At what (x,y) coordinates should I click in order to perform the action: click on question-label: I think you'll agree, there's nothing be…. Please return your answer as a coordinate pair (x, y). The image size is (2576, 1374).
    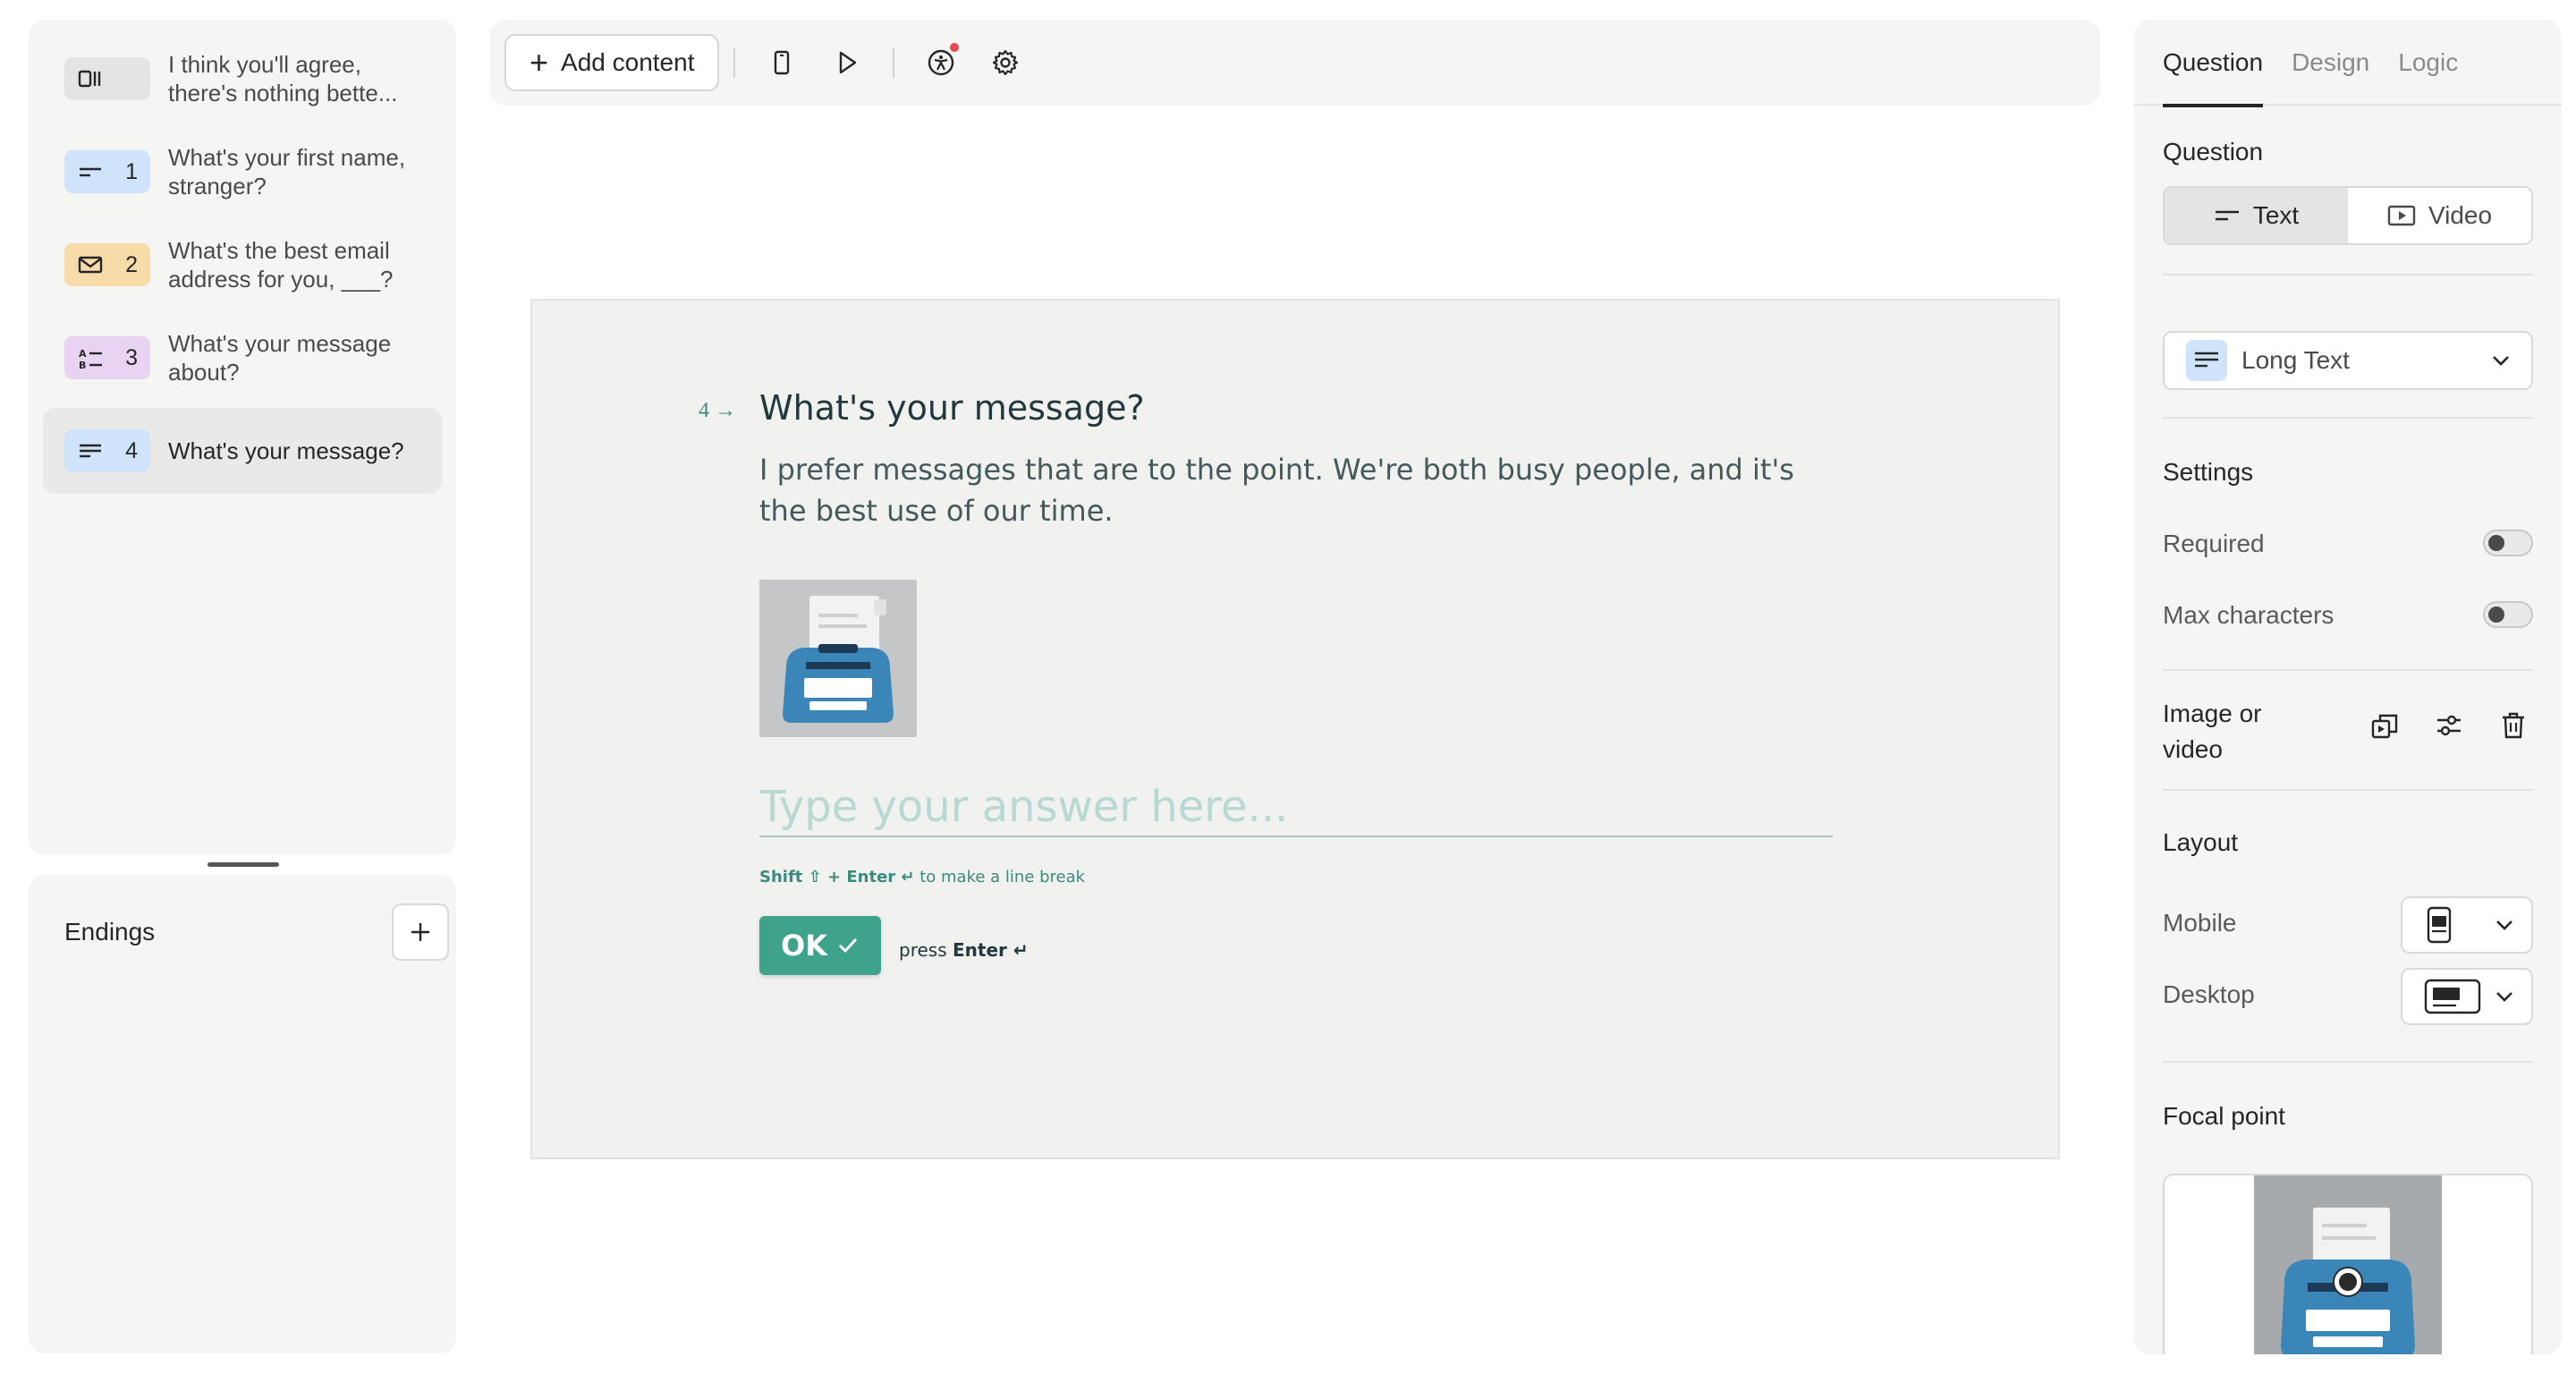
    Looking at the image, I should click on (283, 78).